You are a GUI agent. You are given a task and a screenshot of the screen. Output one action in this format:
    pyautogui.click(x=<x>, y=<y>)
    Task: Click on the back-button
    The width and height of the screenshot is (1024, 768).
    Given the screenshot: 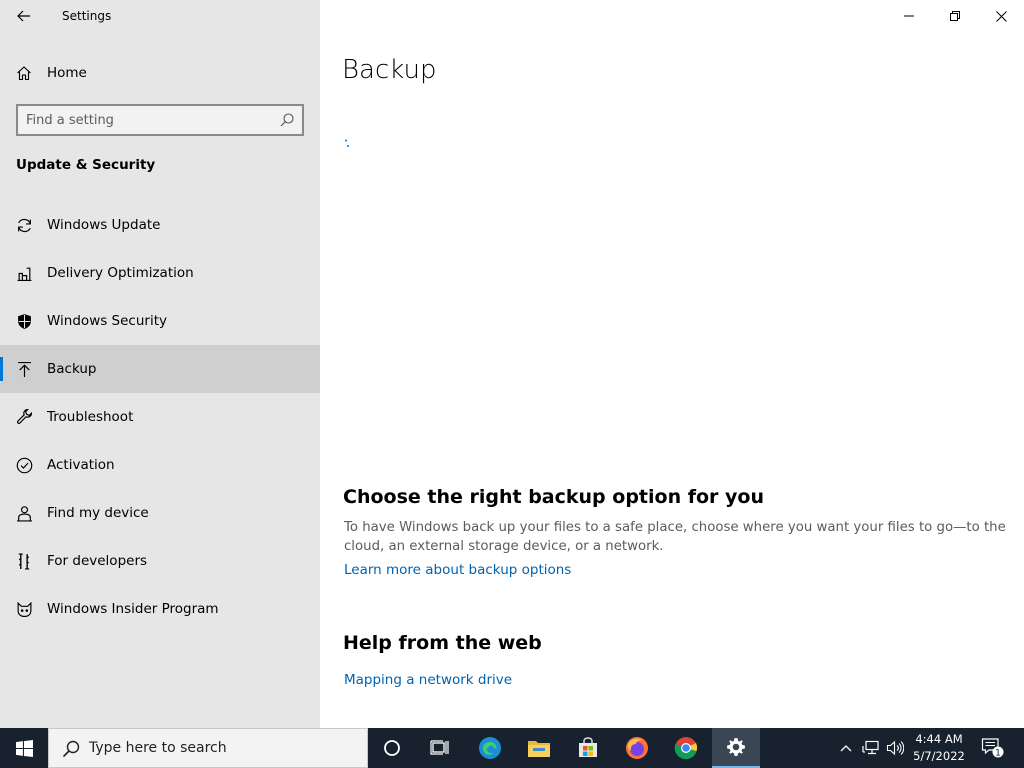 What is the action you would take?
    pyautogui.click(x=24, y=16)
    